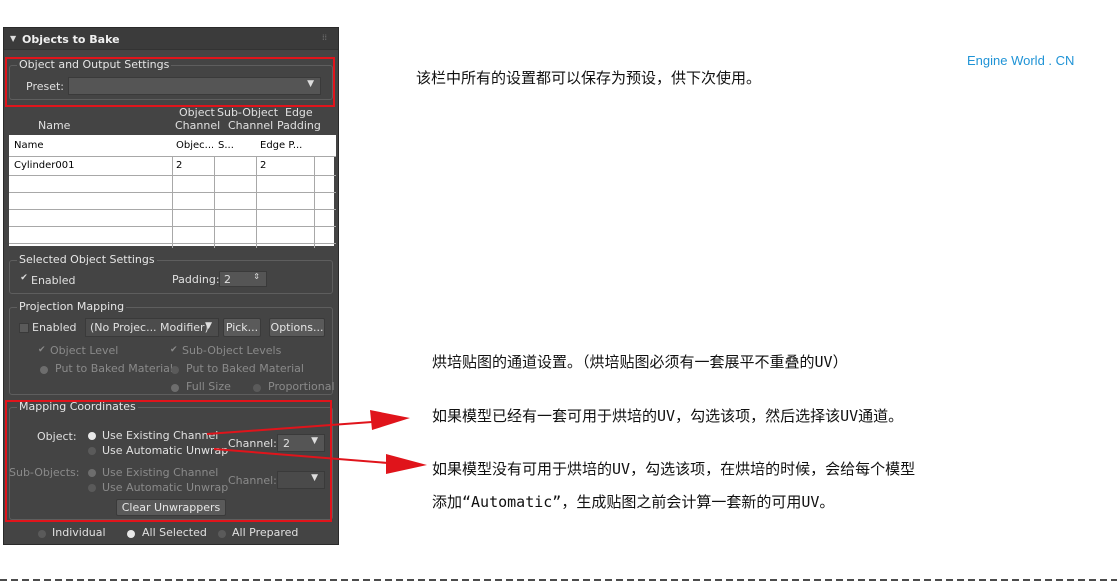 This screenshot has width=1117, height=588. What do you see at coordinates (89, 145) in the screenshot?
I see `col-name: Name` at bounding box center [89, 145].